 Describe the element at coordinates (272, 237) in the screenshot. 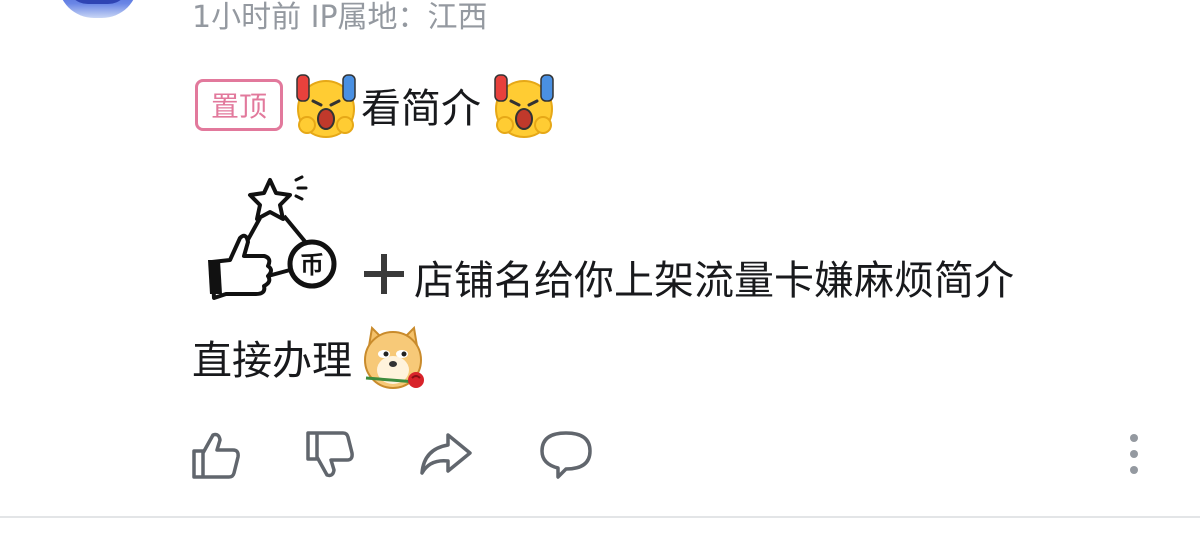

I see `thumbs-up-coin-sticker: 币` at that location.